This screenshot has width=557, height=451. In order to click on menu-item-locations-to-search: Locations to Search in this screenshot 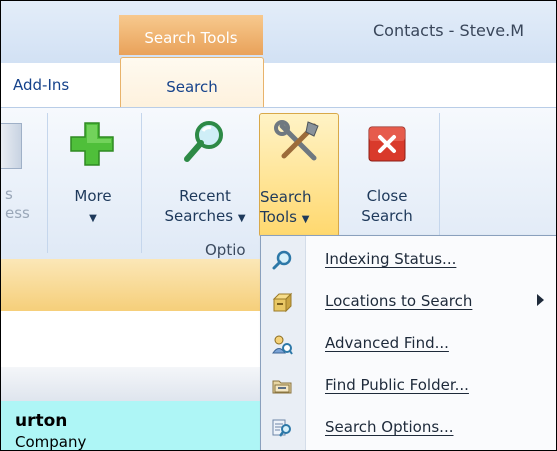, I will do `click(408, 302)`.